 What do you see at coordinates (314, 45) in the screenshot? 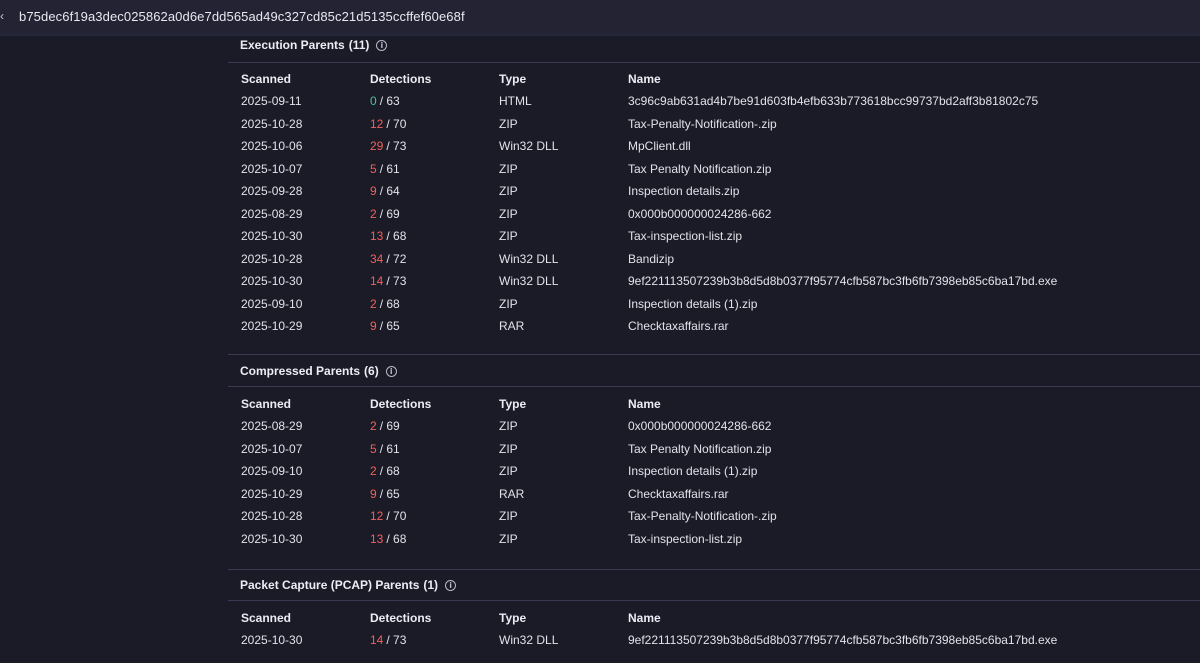
I see `section-title: Execution Parents (11) i` at bounding box center [314, 45].